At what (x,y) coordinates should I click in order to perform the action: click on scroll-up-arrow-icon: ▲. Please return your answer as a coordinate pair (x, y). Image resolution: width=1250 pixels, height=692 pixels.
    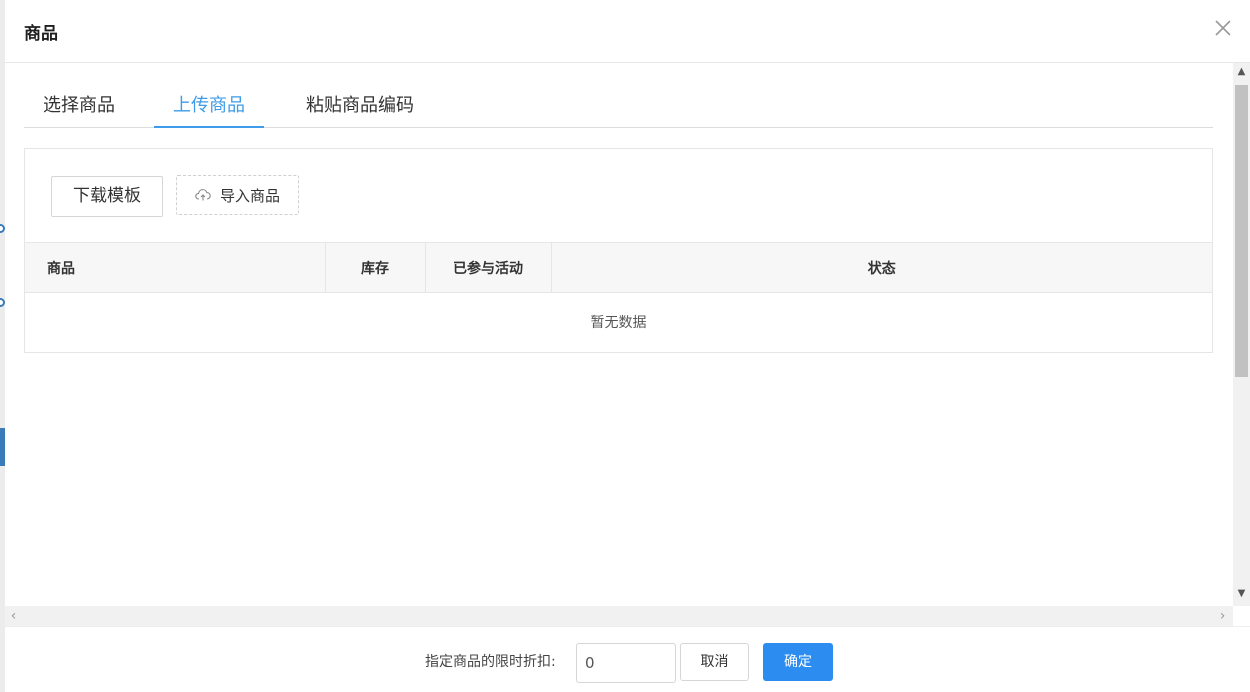
    Looking at the image, I should click on (1241, 71).